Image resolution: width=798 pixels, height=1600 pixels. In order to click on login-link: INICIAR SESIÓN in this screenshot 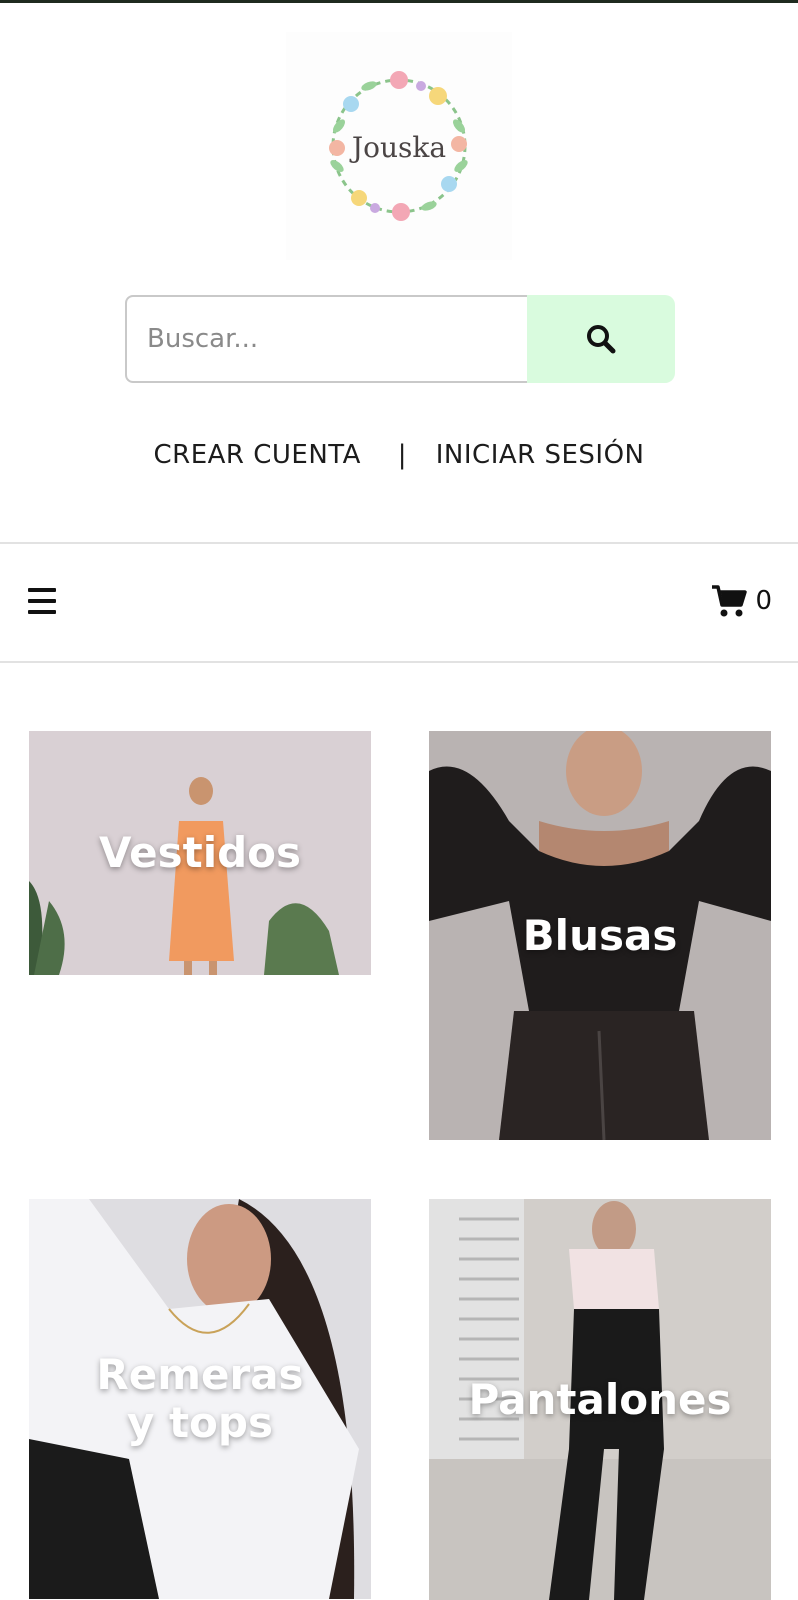, I will do `click(540, 455)`.